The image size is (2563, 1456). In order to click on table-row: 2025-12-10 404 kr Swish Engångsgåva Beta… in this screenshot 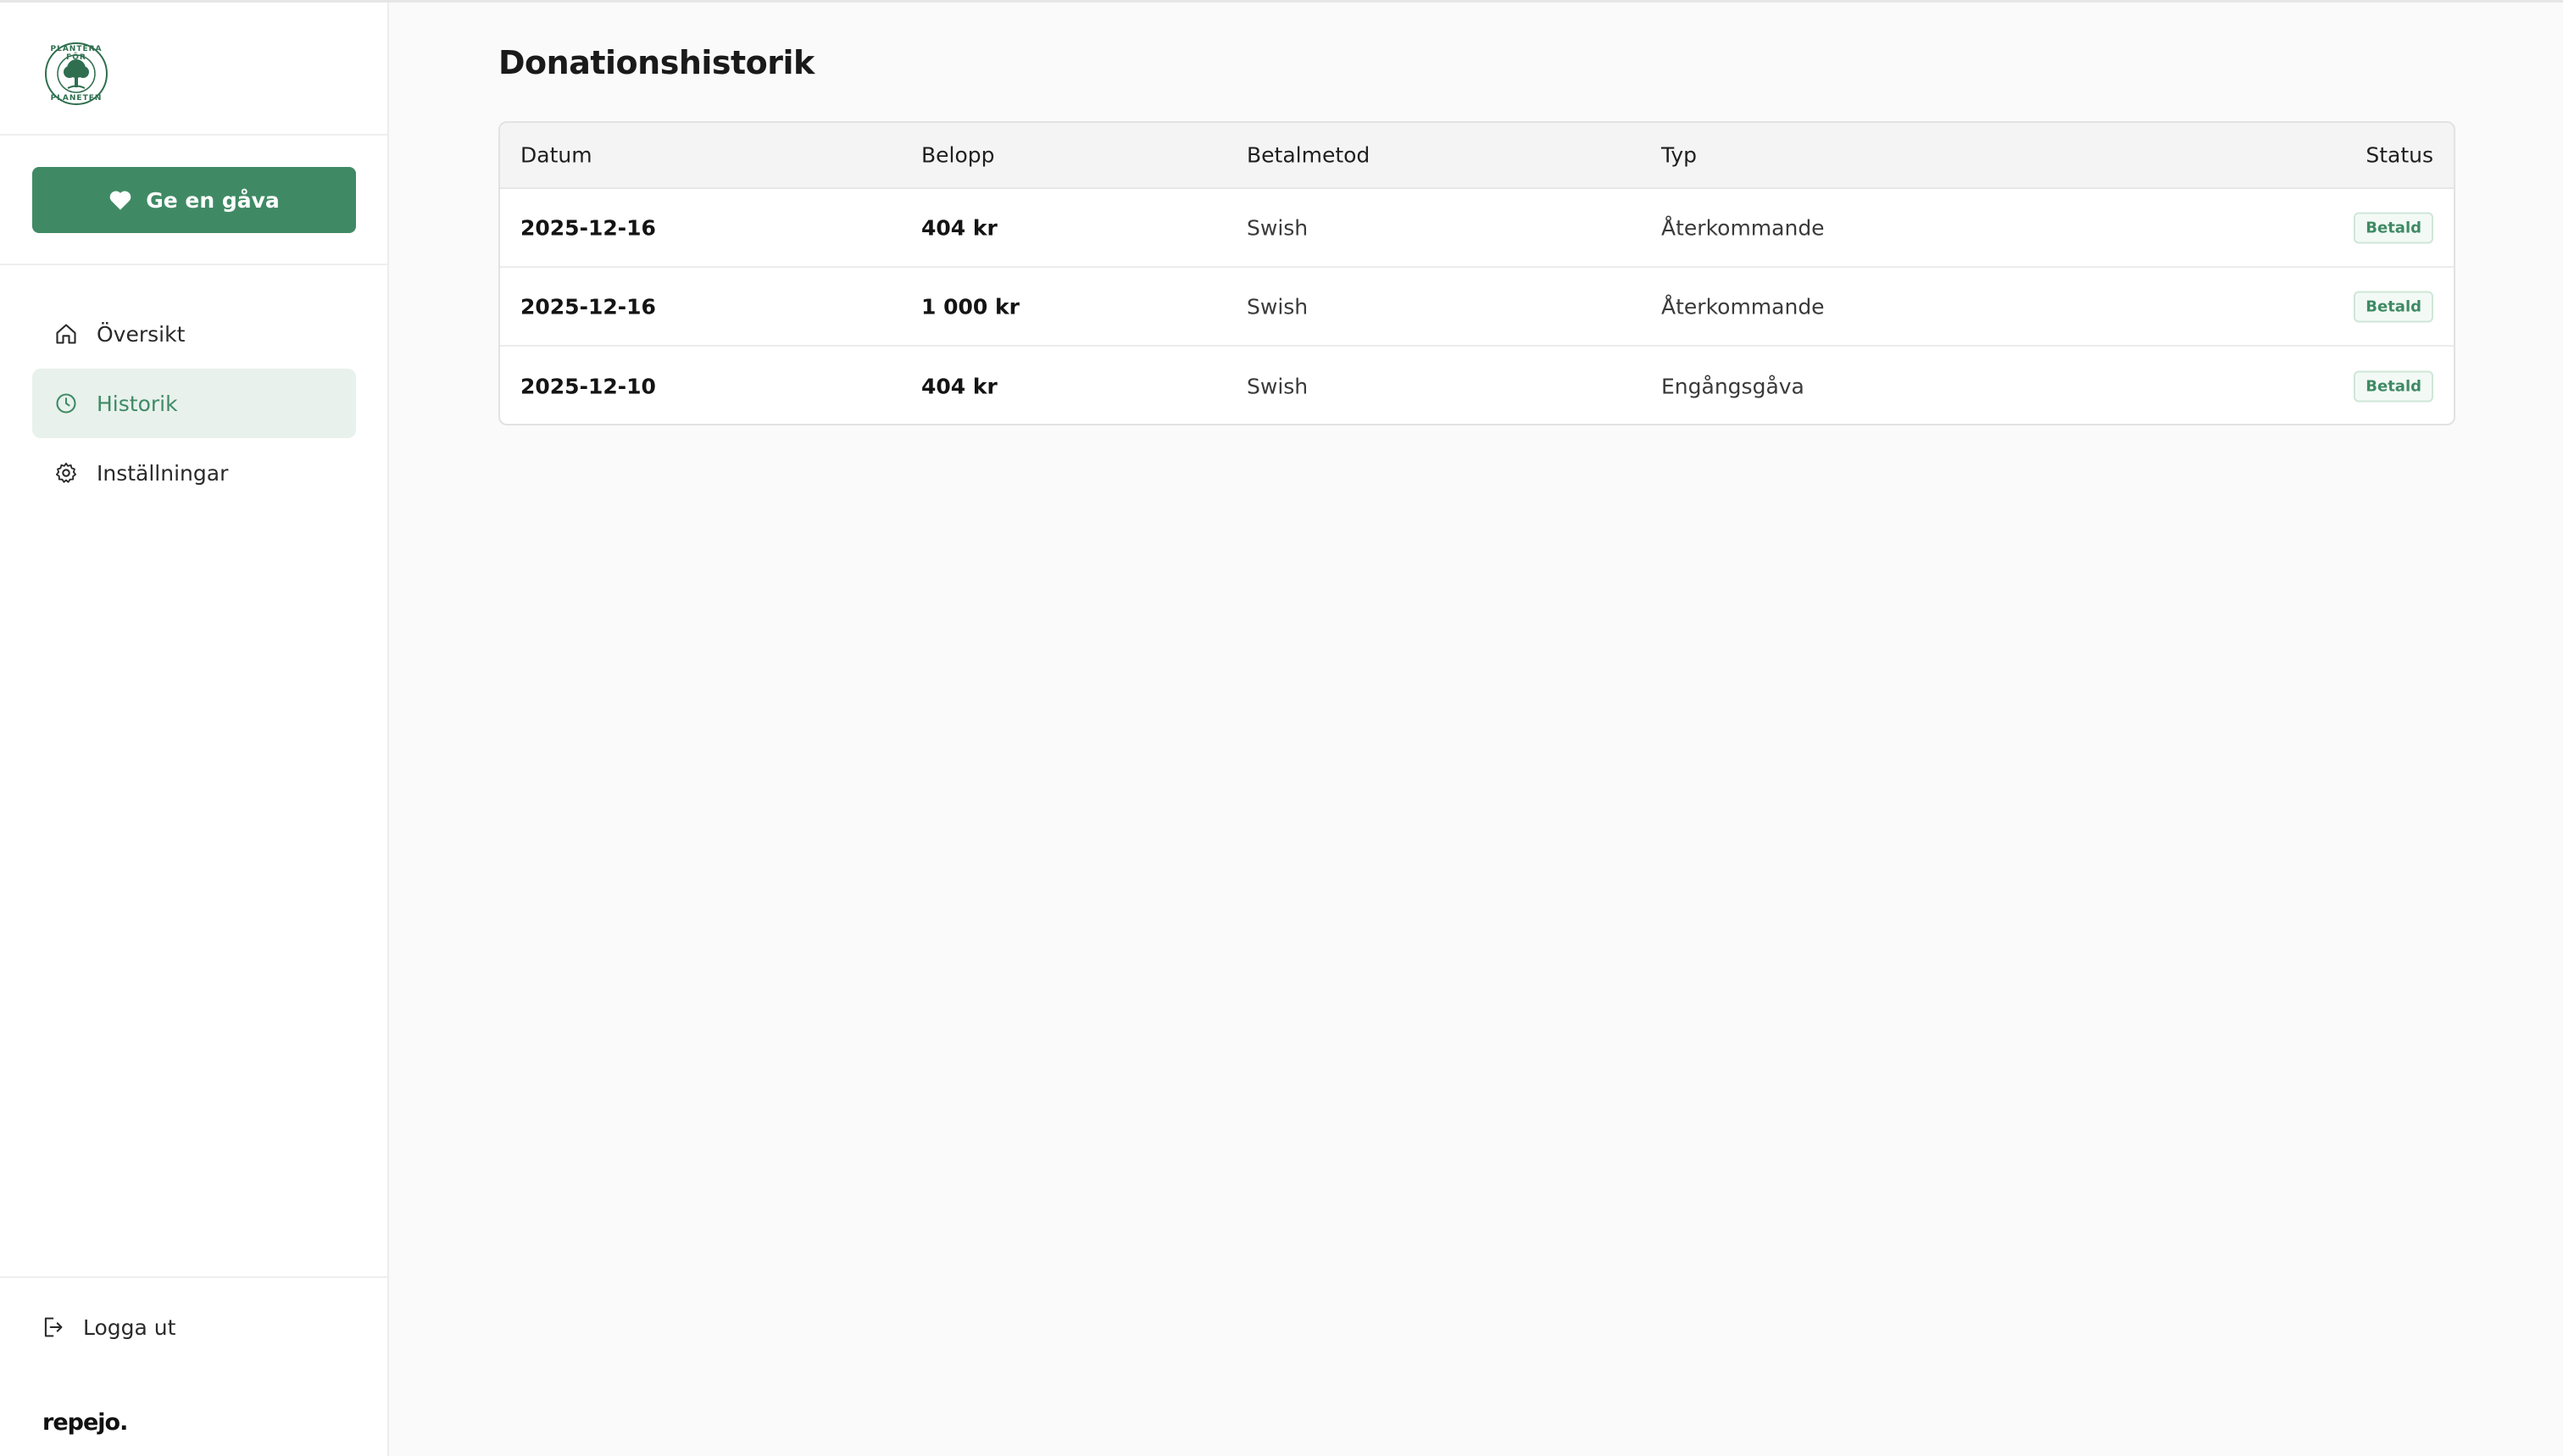, I will do `click(1477, 386)`.